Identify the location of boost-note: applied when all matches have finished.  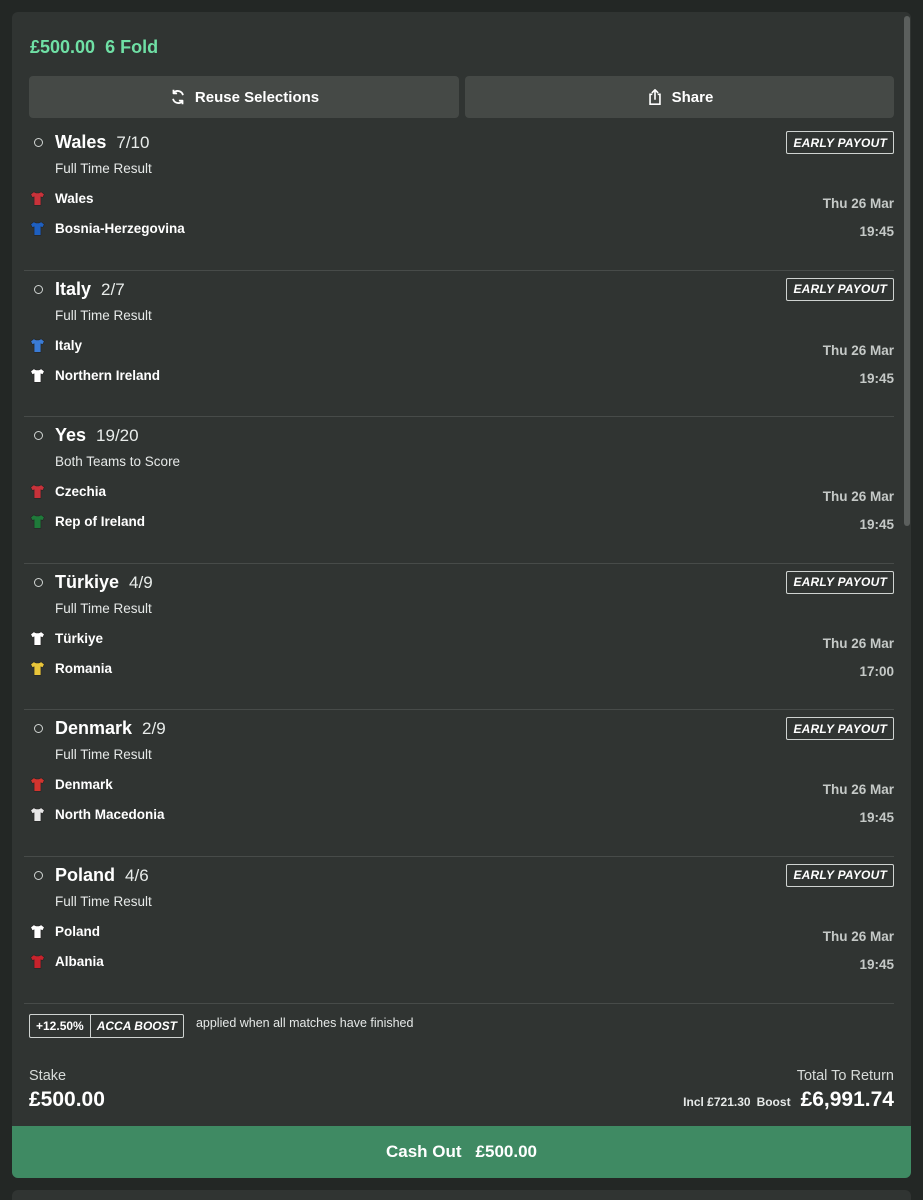
(304, 1023).